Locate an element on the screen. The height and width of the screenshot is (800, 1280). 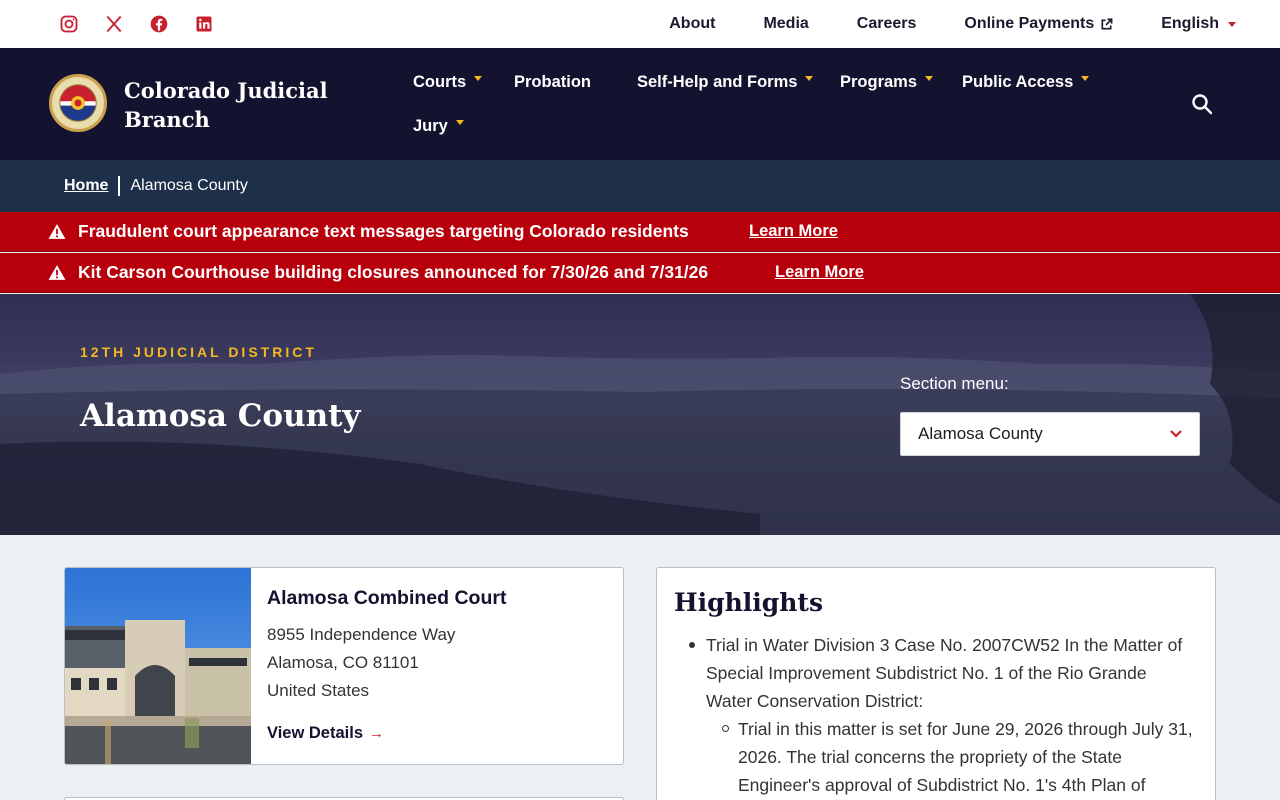
media-link-label: Media is located at coordinates (786, 23).